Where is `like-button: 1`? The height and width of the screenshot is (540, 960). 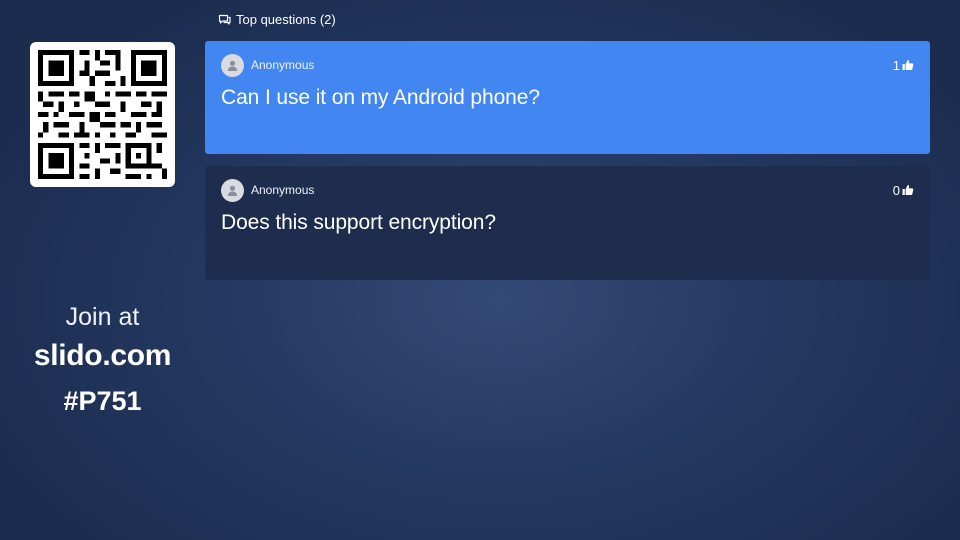
like-button: 1 is located at coordinates (903, 65).